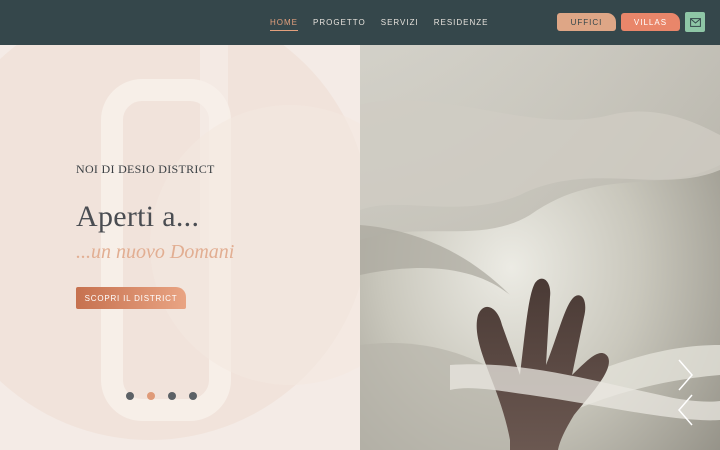 The height and width of the screenshot is (450, 720). I want to click on mail-icon, so click(695, 22).